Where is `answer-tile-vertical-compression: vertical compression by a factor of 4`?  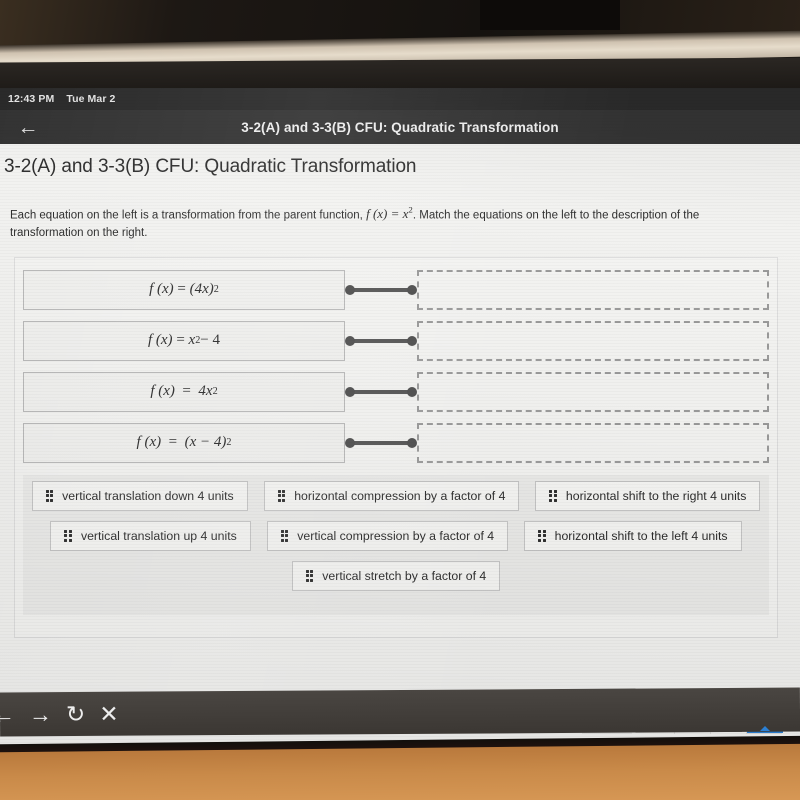
answer-tile-vertical-compression: vertical compression by a factor of 4 is located at coordinates (387, 535).